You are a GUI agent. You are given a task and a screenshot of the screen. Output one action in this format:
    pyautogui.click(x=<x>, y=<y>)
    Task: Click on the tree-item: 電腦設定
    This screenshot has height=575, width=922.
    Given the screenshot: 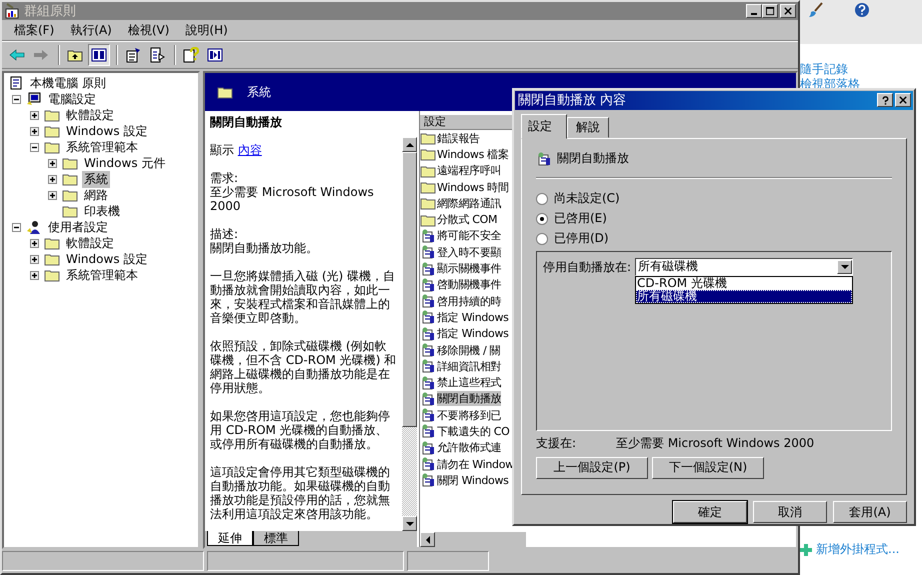 What is the action you would take?
    pyautogui.click(x=72, y=99)
    